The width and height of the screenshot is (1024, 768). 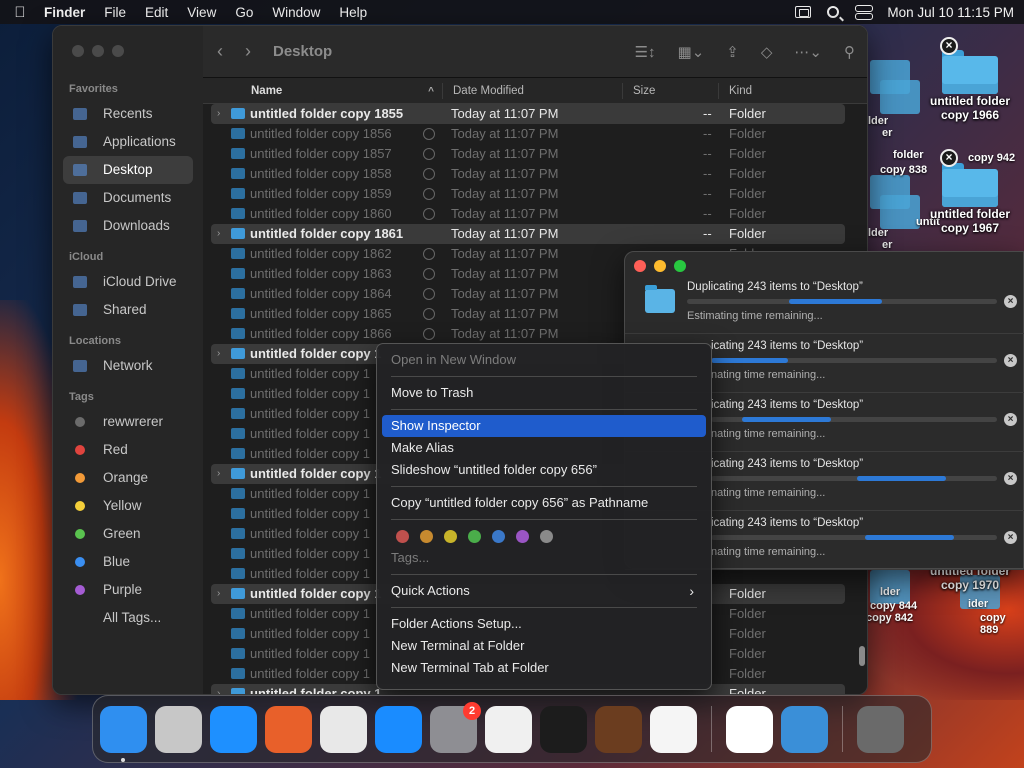 I want to click on control-center-icon, so click(x=864, y=12).